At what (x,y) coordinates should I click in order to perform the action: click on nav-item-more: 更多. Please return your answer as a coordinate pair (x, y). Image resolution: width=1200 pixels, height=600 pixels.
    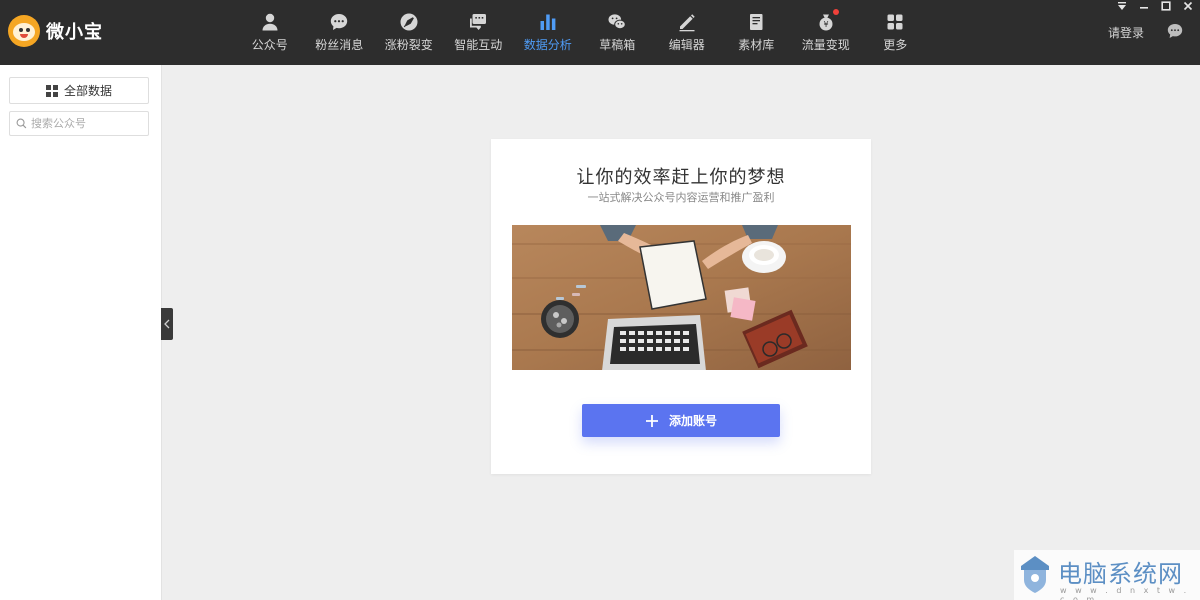
    Looking at the image, I should click on (896, 32).